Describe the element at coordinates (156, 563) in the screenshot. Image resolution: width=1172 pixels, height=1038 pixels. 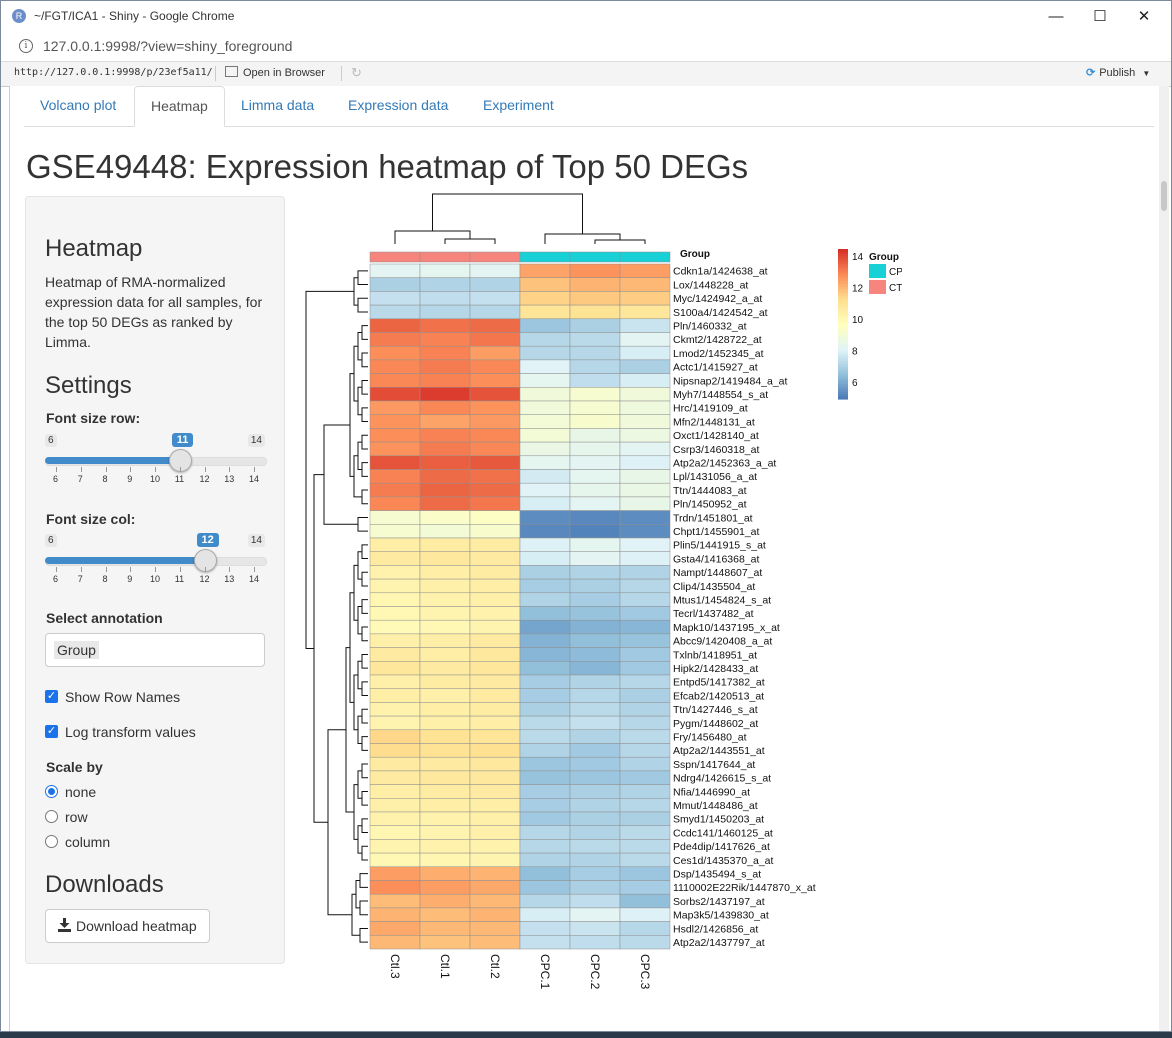
I see `font-size-col-slider: 6 14 12 6 7 8 9 10 11 12 13 14` at that location.